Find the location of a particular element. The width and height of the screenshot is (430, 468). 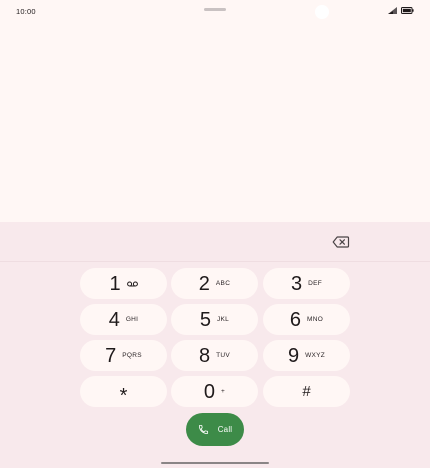

status-icons is located at coordinates (401, 10).